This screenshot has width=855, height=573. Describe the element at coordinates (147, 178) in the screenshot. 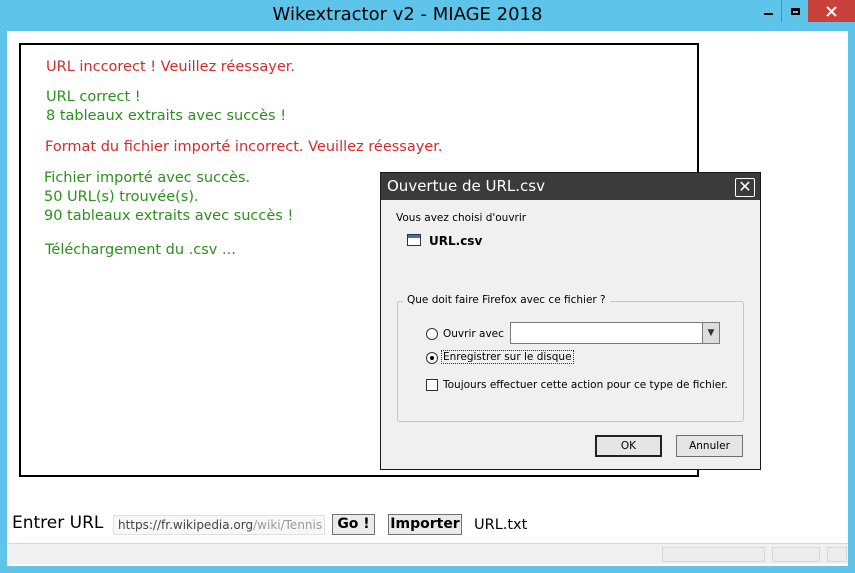

I see `log-message: Fichier importé avec succès.` at that location.